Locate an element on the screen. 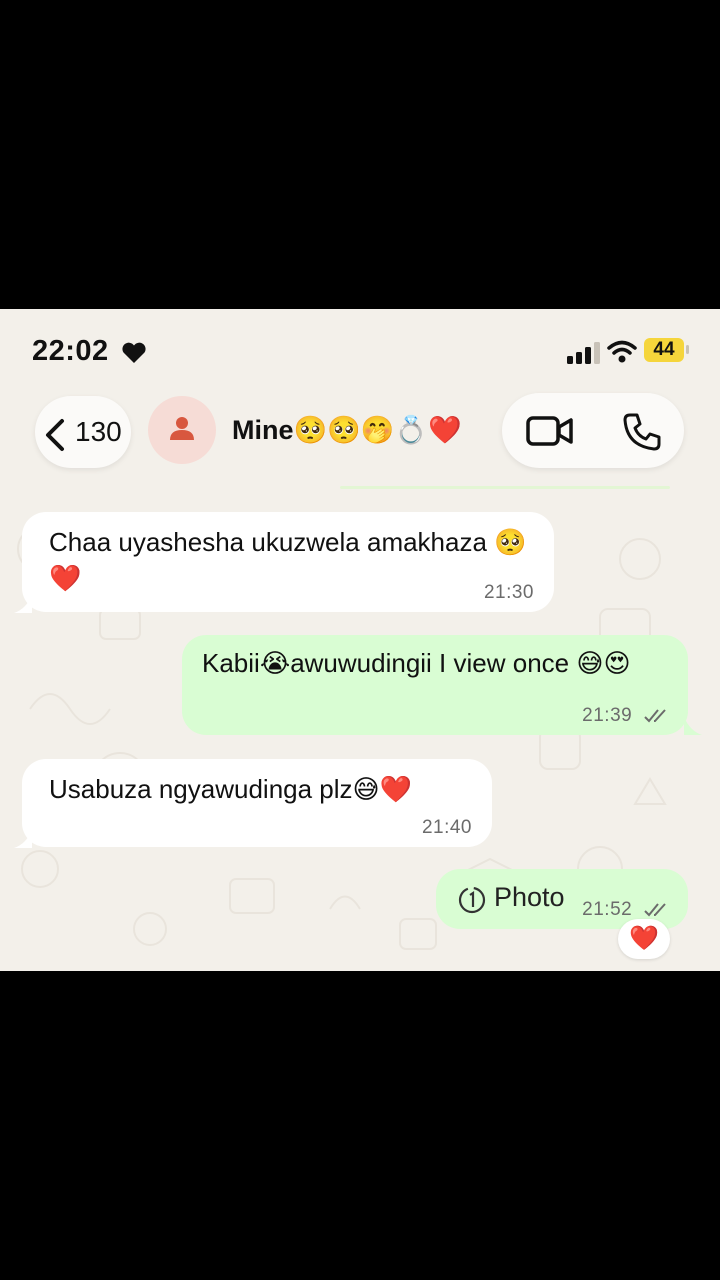 The image size is (720, 1280). message-time: 21:40 is located at coordinates (446, 827).